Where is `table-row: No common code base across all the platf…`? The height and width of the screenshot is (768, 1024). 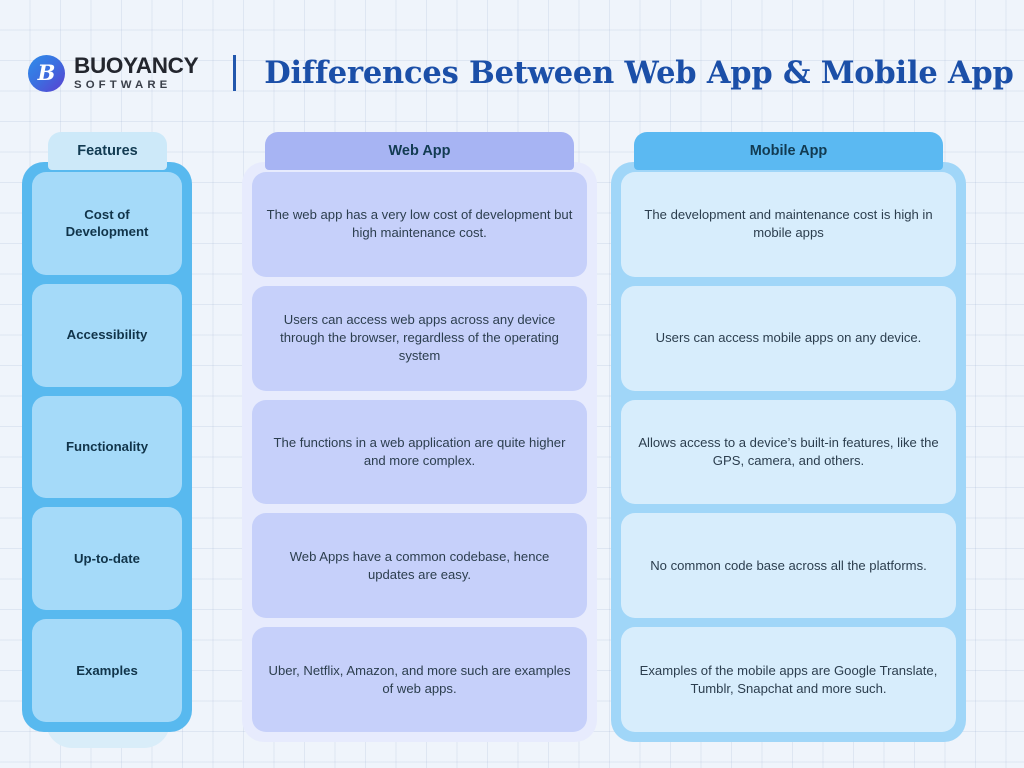 table-row: No common code base across all the platf… is located at coordinates (788, 566).